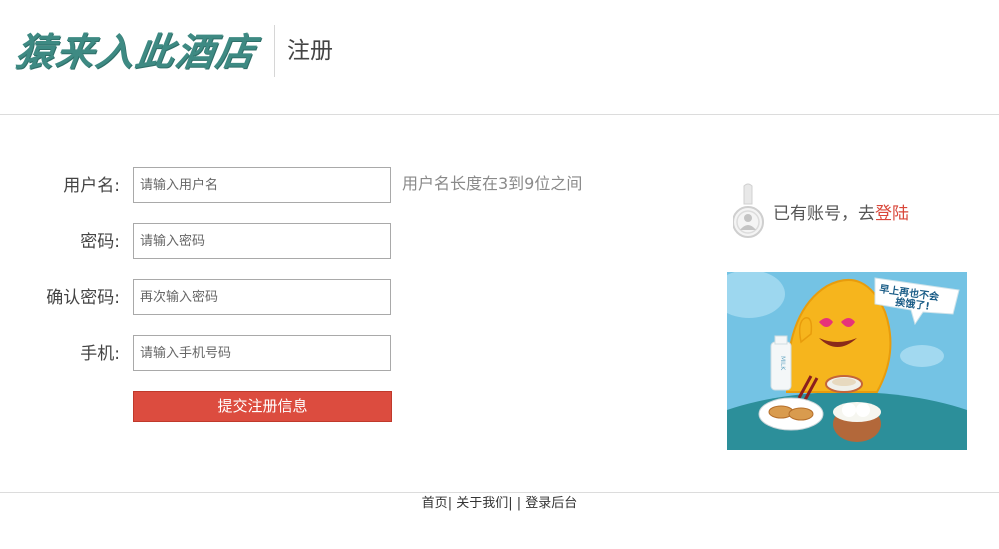 Image resolution: width=999 pixels, height=549 pixels. I want to click on footer: 首页| 关于我们| | 登录后台, so click(499, 520).